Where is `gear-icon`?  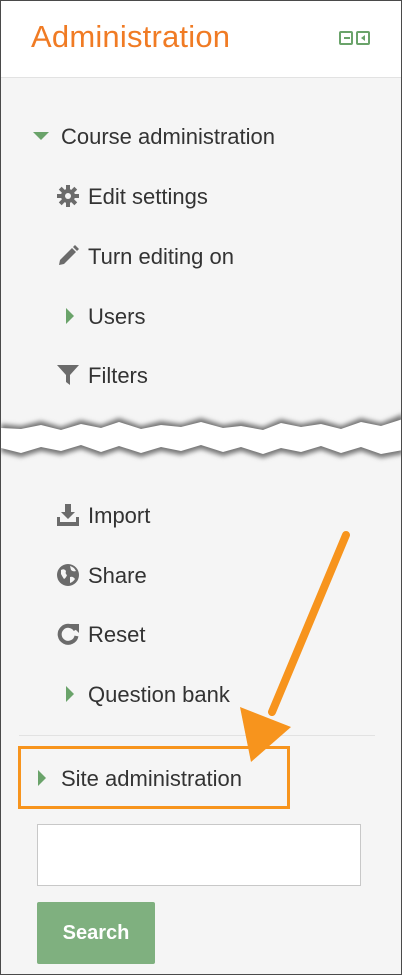 gear-icon is located at coordinates (68, 196).